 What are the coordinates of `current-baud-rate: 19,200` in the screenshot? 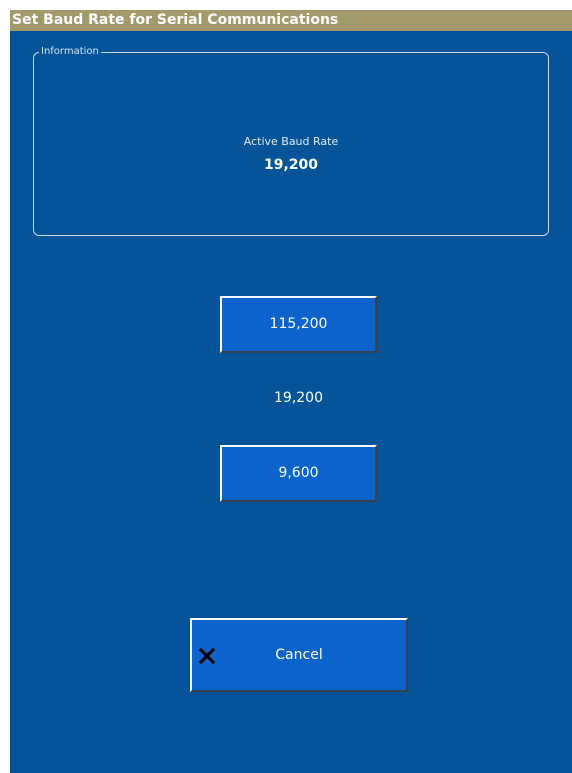 It's located at (298, 398).